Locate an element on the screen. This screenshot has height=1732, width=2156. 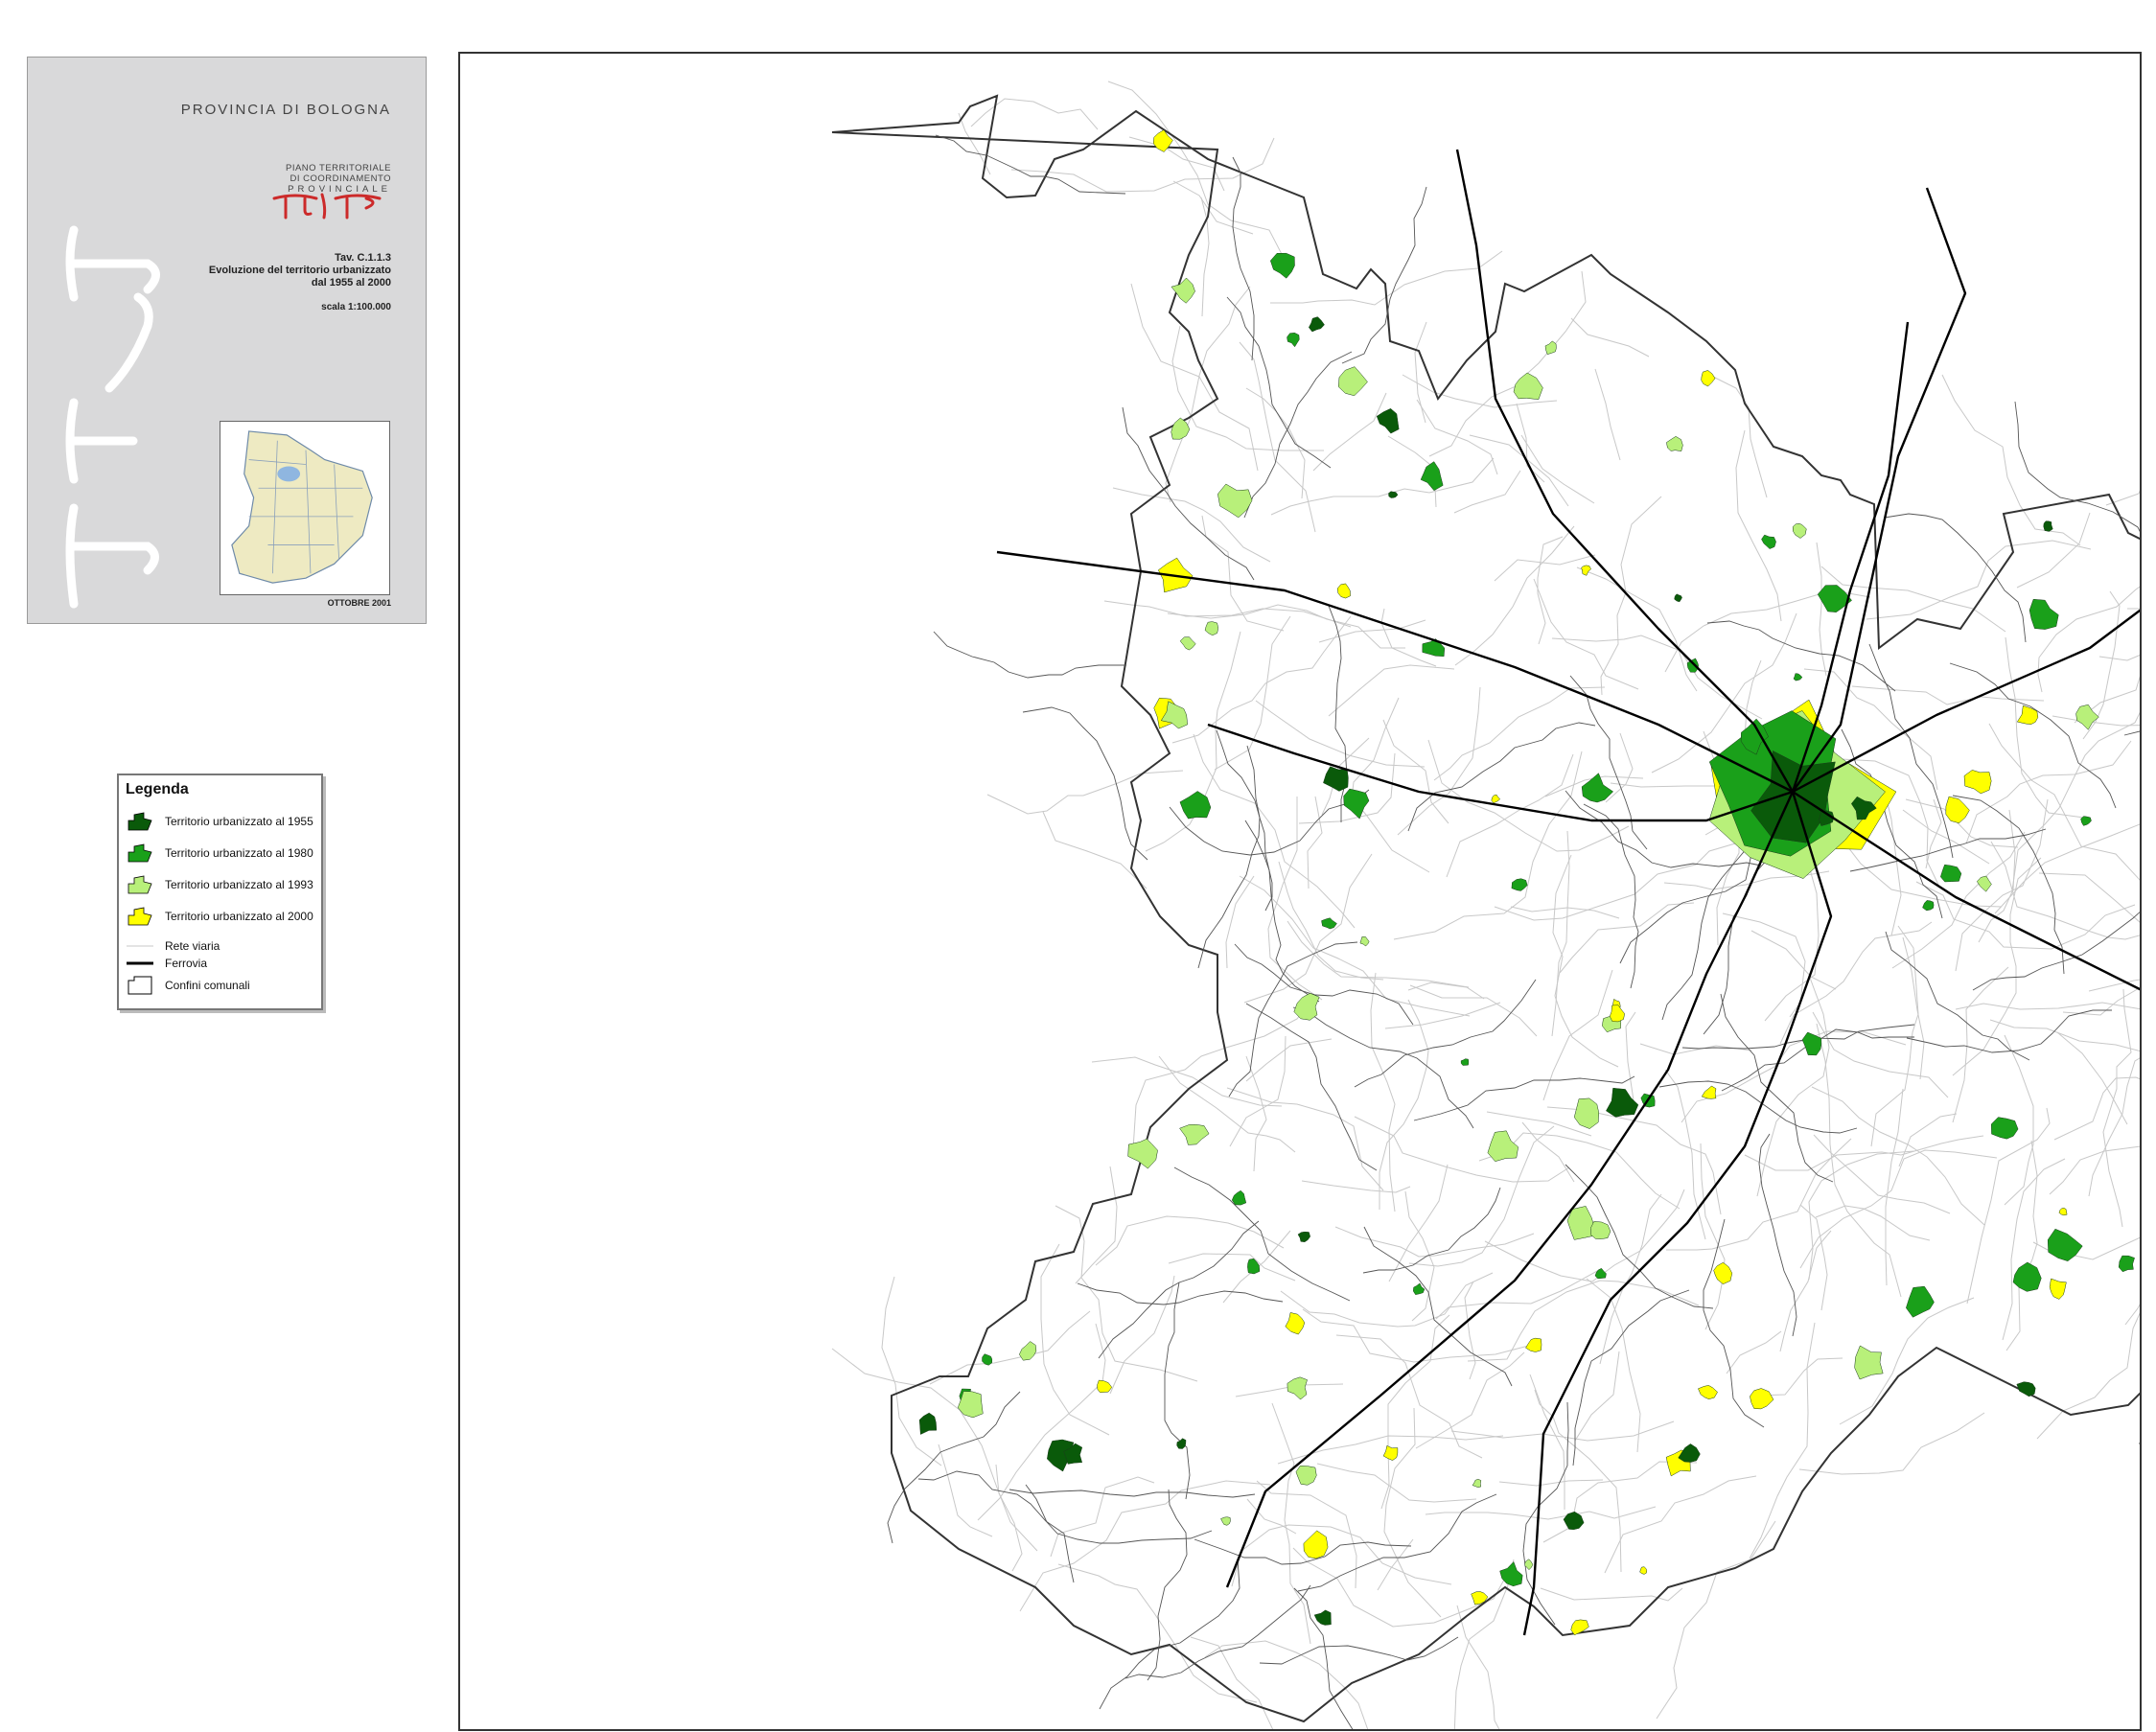
table-title-line1: Evoluzione del territorio urbanizzato is located at coordinates (299, 270).